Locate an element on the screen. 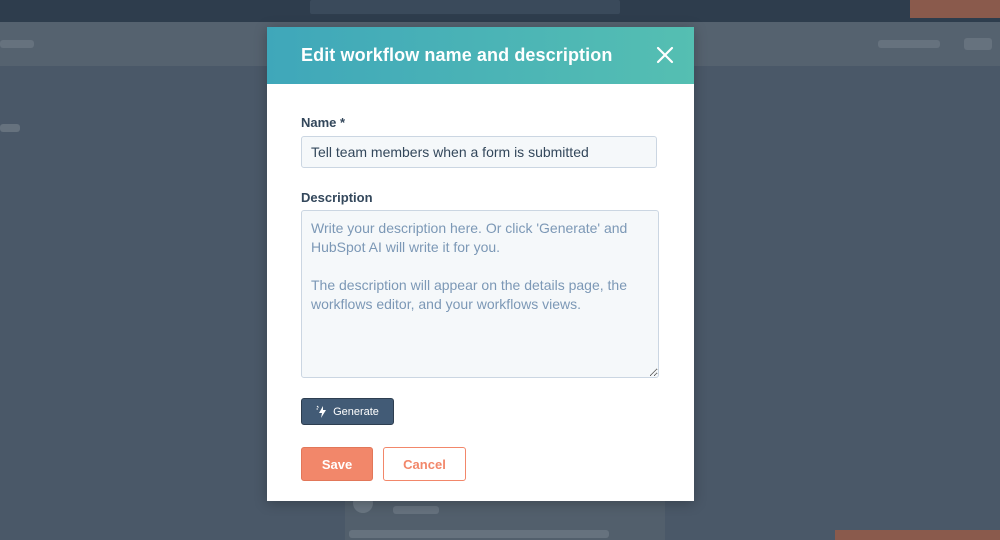  close-icon is located at coordinates (665, 55).